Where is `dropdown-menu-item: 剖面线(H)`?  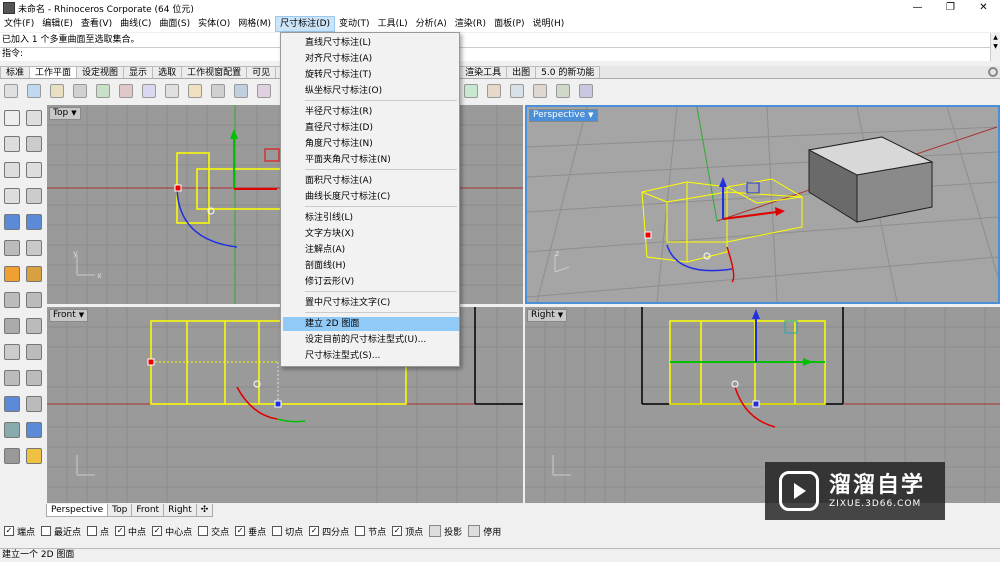 dropdown-menu-item: 剖面线(H) is located at coordinates (371, 266).